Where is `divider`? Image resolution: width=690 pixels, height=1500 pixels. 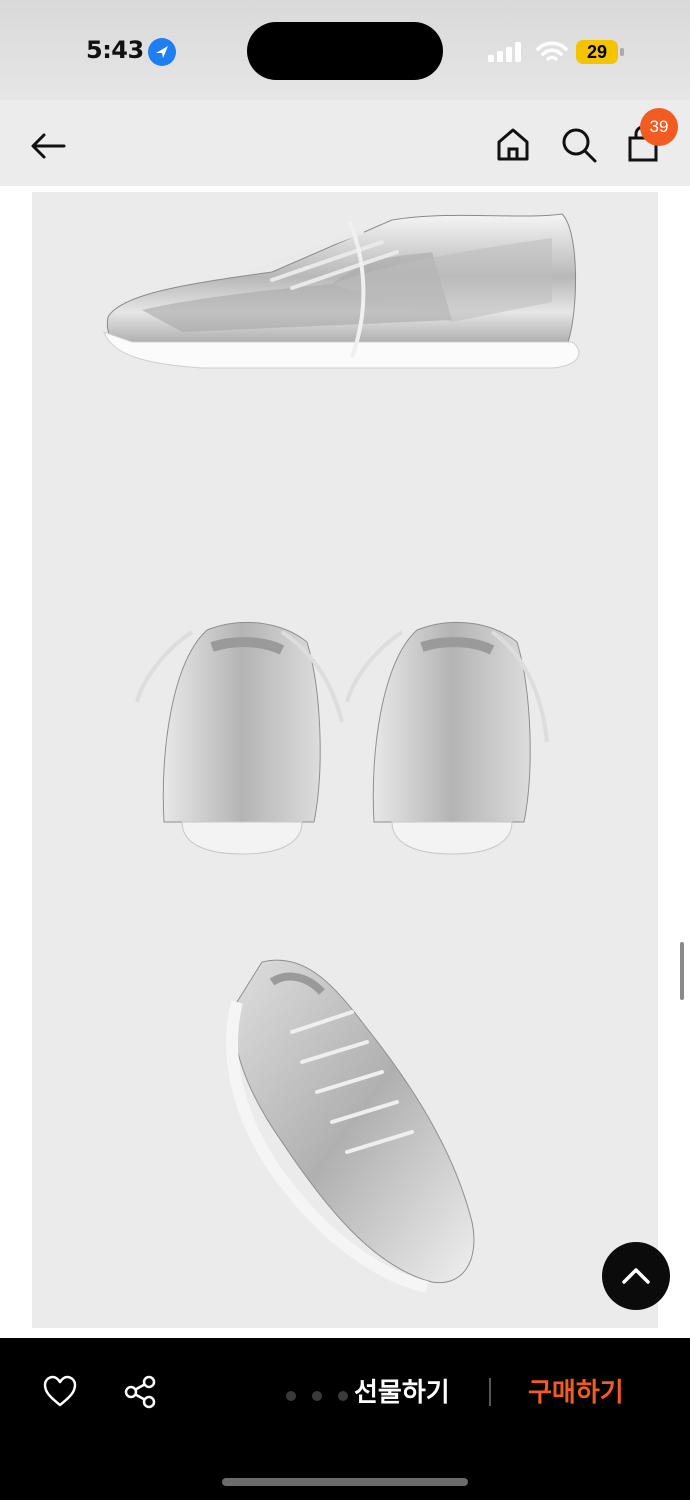
divider is located at coordinates (490, 1392).